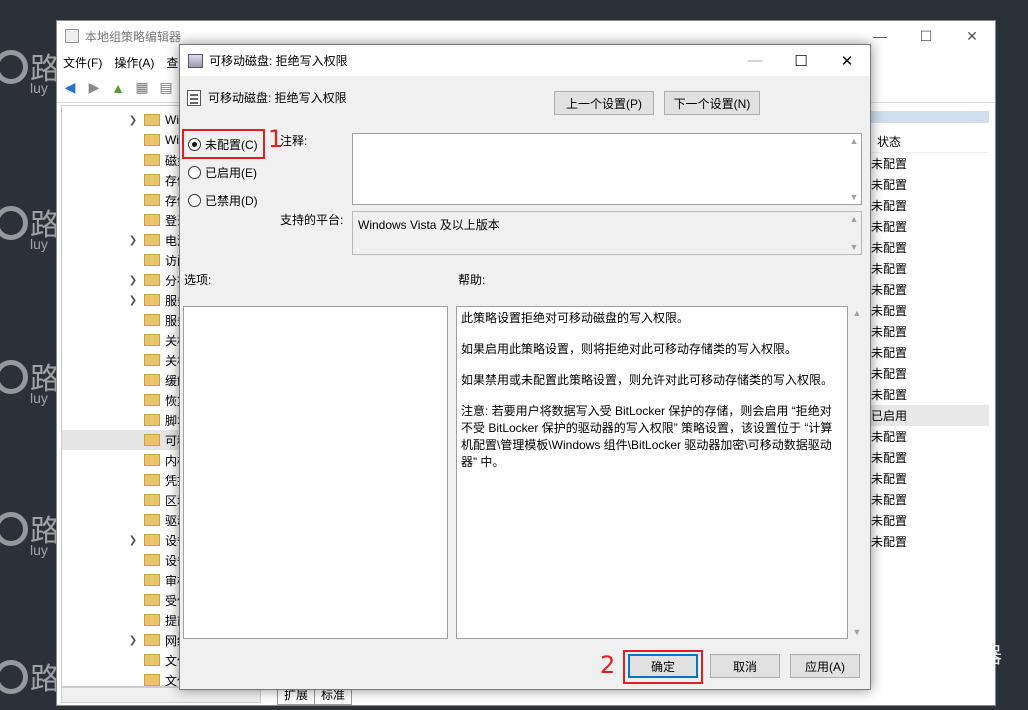 The image size is (1028, 710). Describe the element at coordinates (745, 666) in the screenshot. I see `cancel-button: 取消` at that location.